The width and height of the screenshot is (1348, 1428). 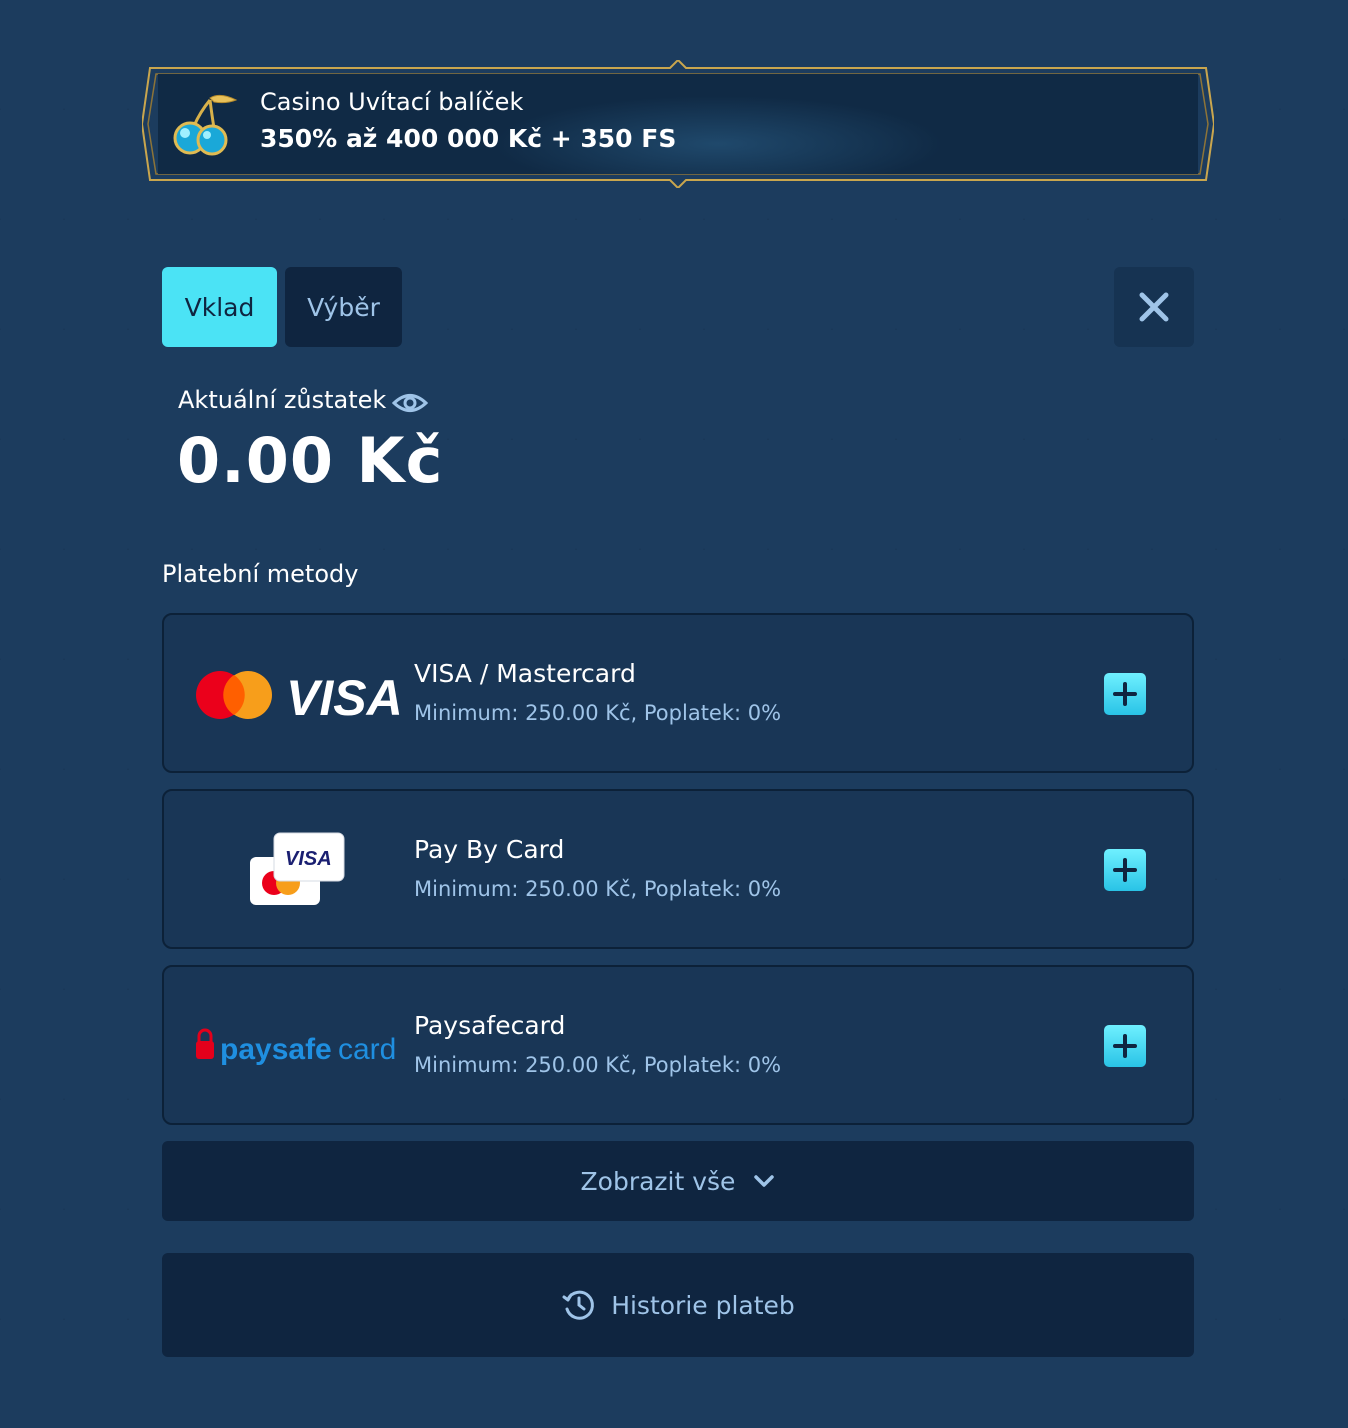 What do you see at coordinates (260, 574) in the screenshot?
I see `payment-methods-title: Platební metody` at bounding box center [260, 574].